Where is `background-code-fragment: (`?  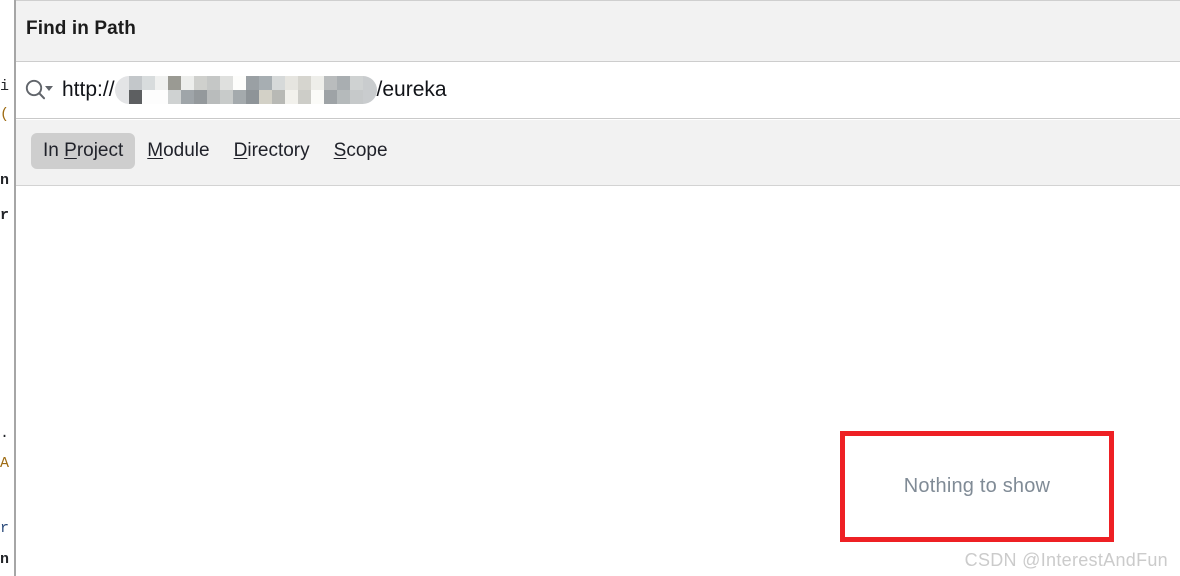 background-code-fragment: ( is located at coordinates (5, 114).